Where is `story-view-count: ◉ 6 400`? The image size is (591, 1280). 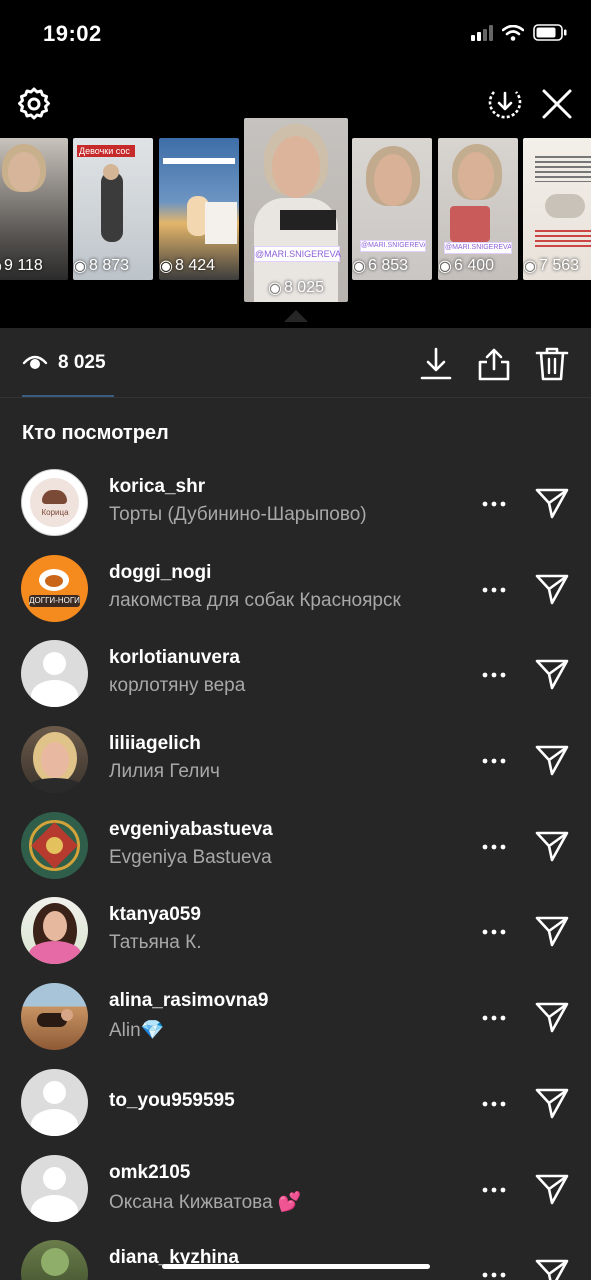 story-view-count: ◉ 6 400 is located at coordinates (466, 266).